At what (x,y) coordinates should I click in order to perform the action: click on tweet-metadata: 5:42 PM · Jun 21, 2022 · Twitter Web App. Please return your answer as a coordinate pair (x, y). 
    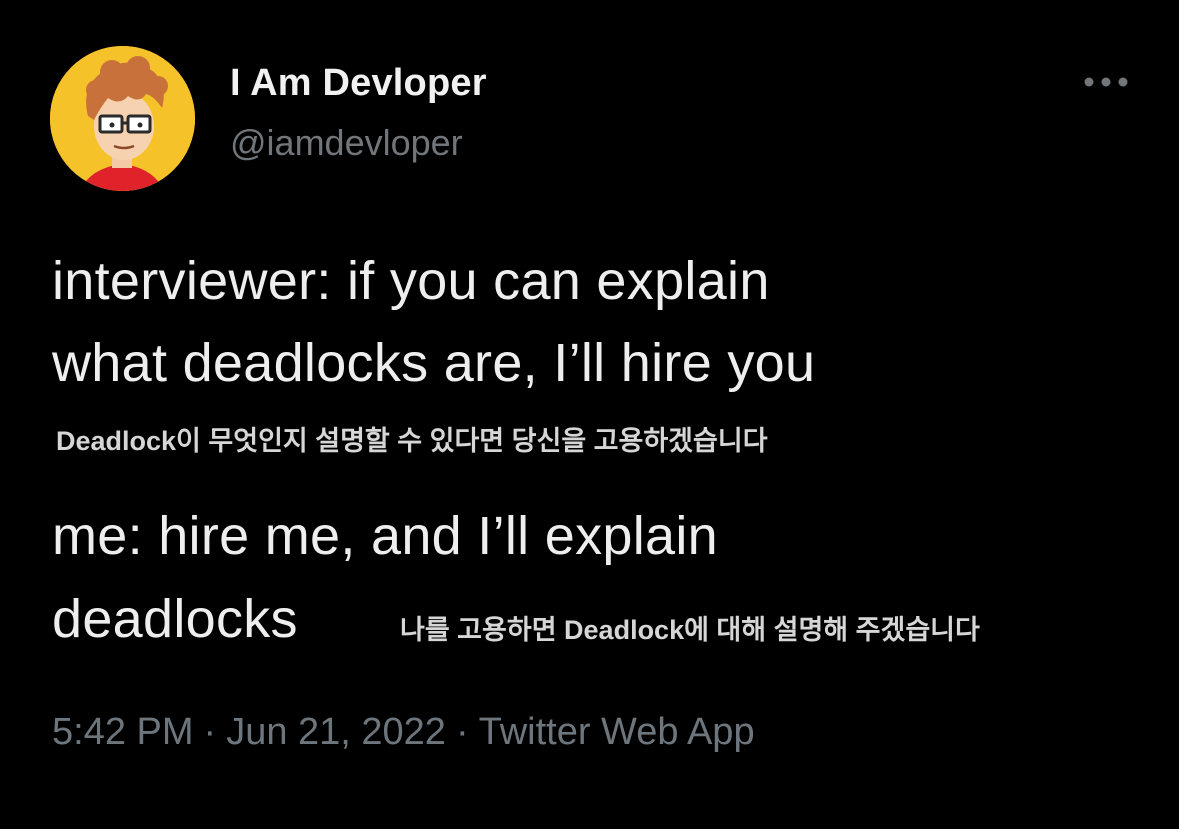
    Looking at the image, I should click on (403, 732).